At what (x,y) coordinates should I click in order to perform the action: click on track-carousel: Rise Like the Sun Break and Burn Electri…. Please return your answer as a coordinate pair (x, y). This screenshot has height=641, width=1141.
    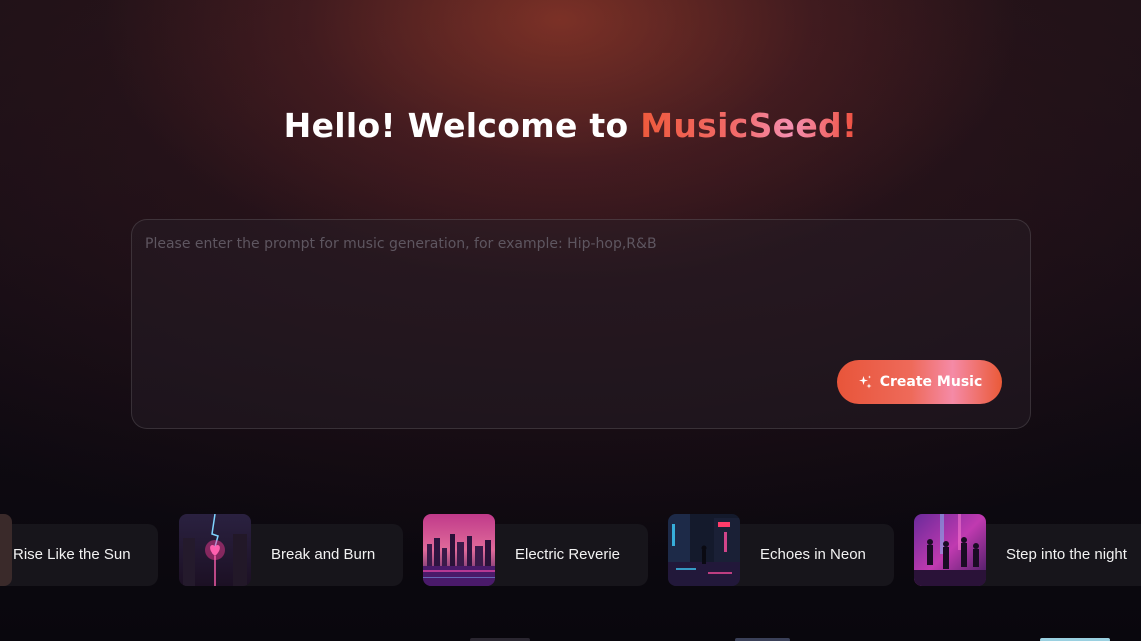
    Looking at the image, I should click on (570, 550).